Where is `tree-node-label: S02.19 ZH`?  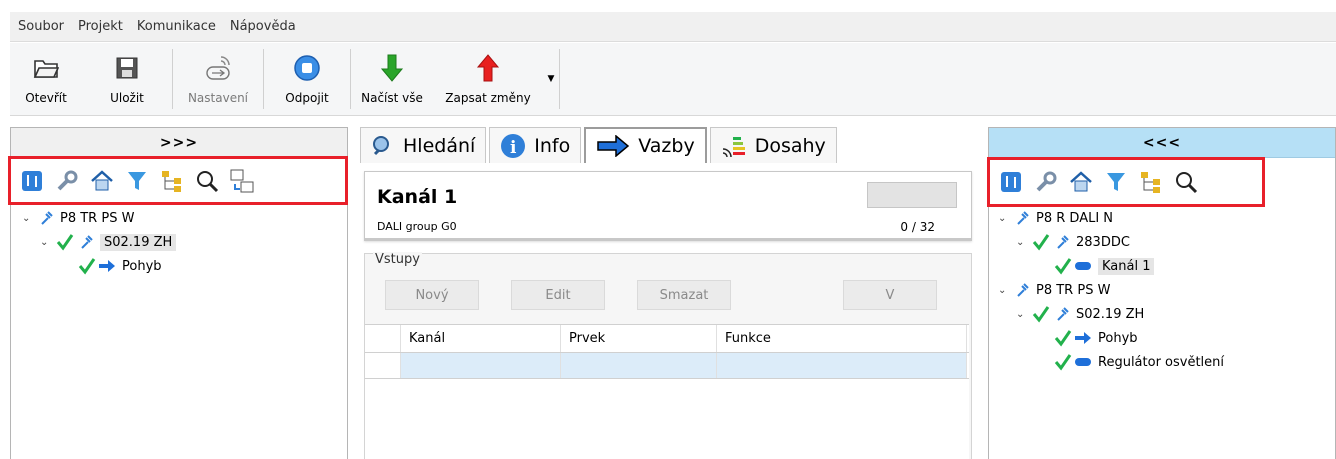
tree-node-label: S02.19 ZH is located at coordinates (138, 242).